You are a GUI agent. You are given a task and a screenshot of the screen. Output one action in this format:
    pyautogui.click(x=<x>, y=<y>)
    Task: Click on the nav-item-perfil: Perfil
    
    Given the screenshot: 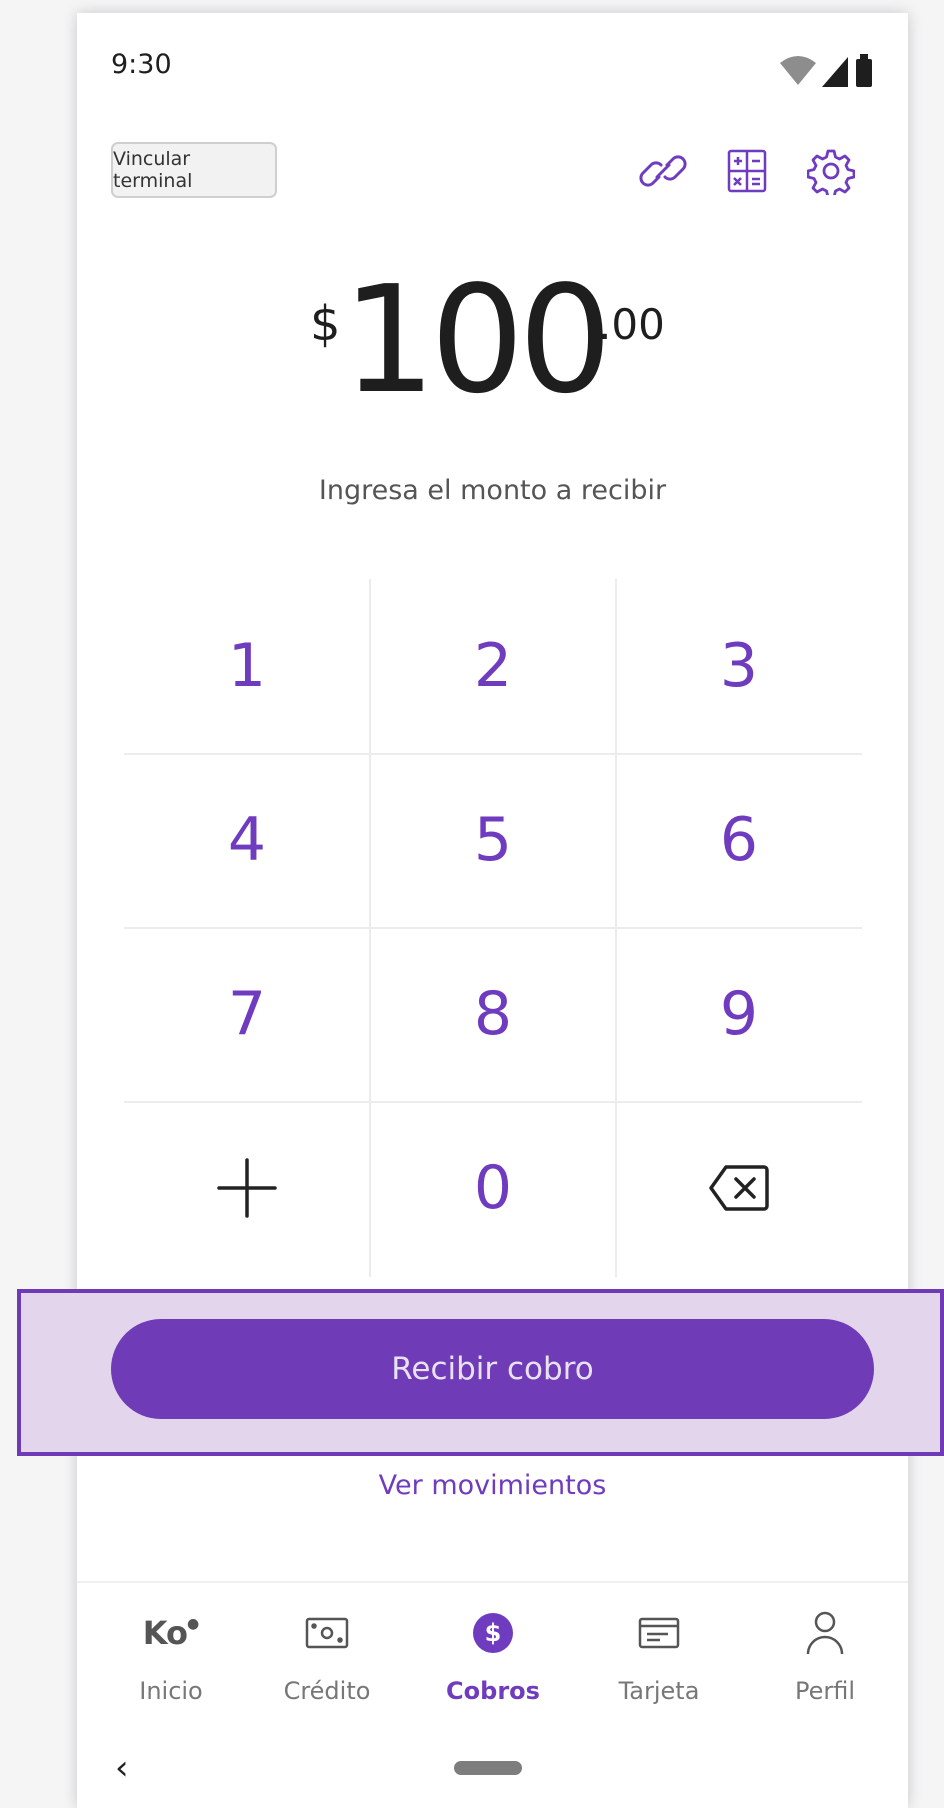 What is the action you would take?
    pyautogui.click(x=825, y=1655)
    